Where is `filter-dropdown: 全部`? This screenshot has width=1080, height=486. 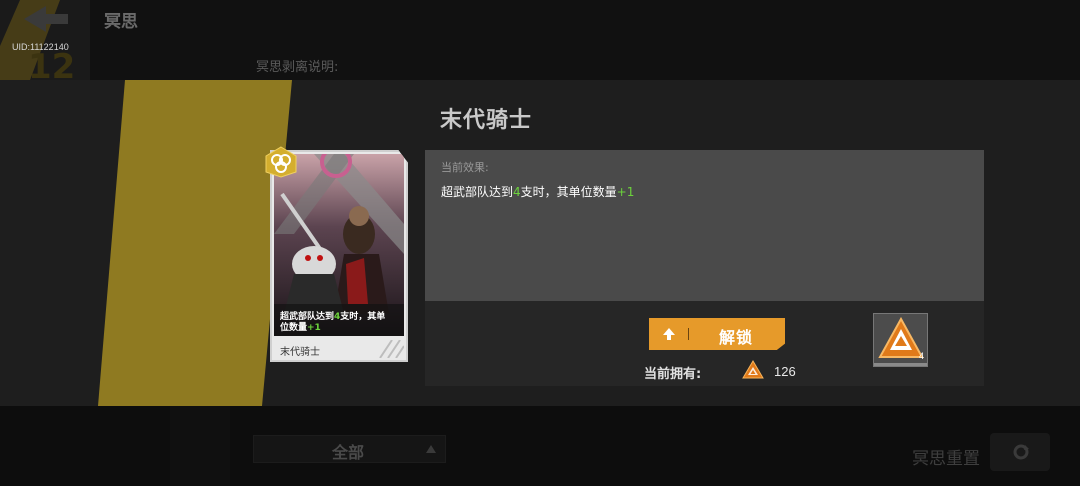
filter-dropdown: 全部 is located at coordinates (349, 449).